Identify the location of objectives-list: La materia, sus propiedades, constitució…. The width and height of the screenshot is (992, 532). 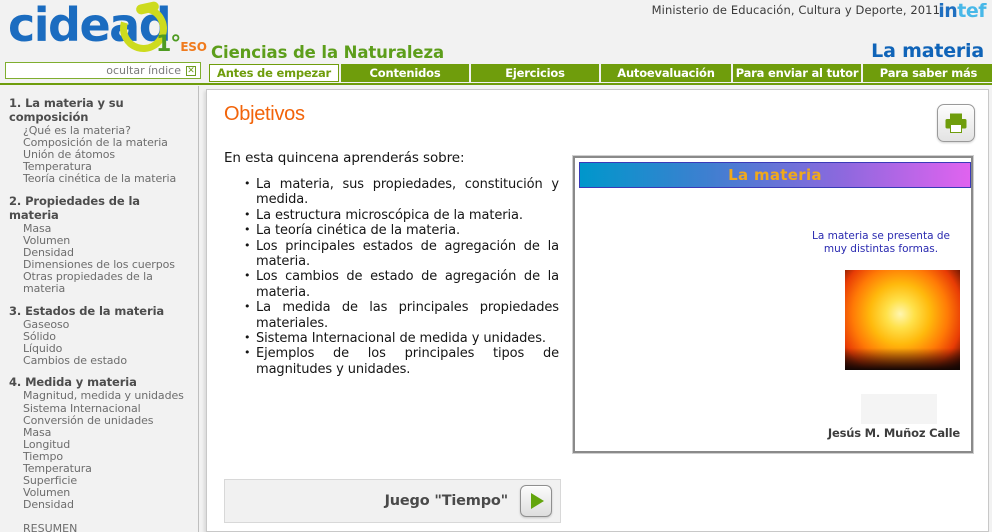
(401, 276).